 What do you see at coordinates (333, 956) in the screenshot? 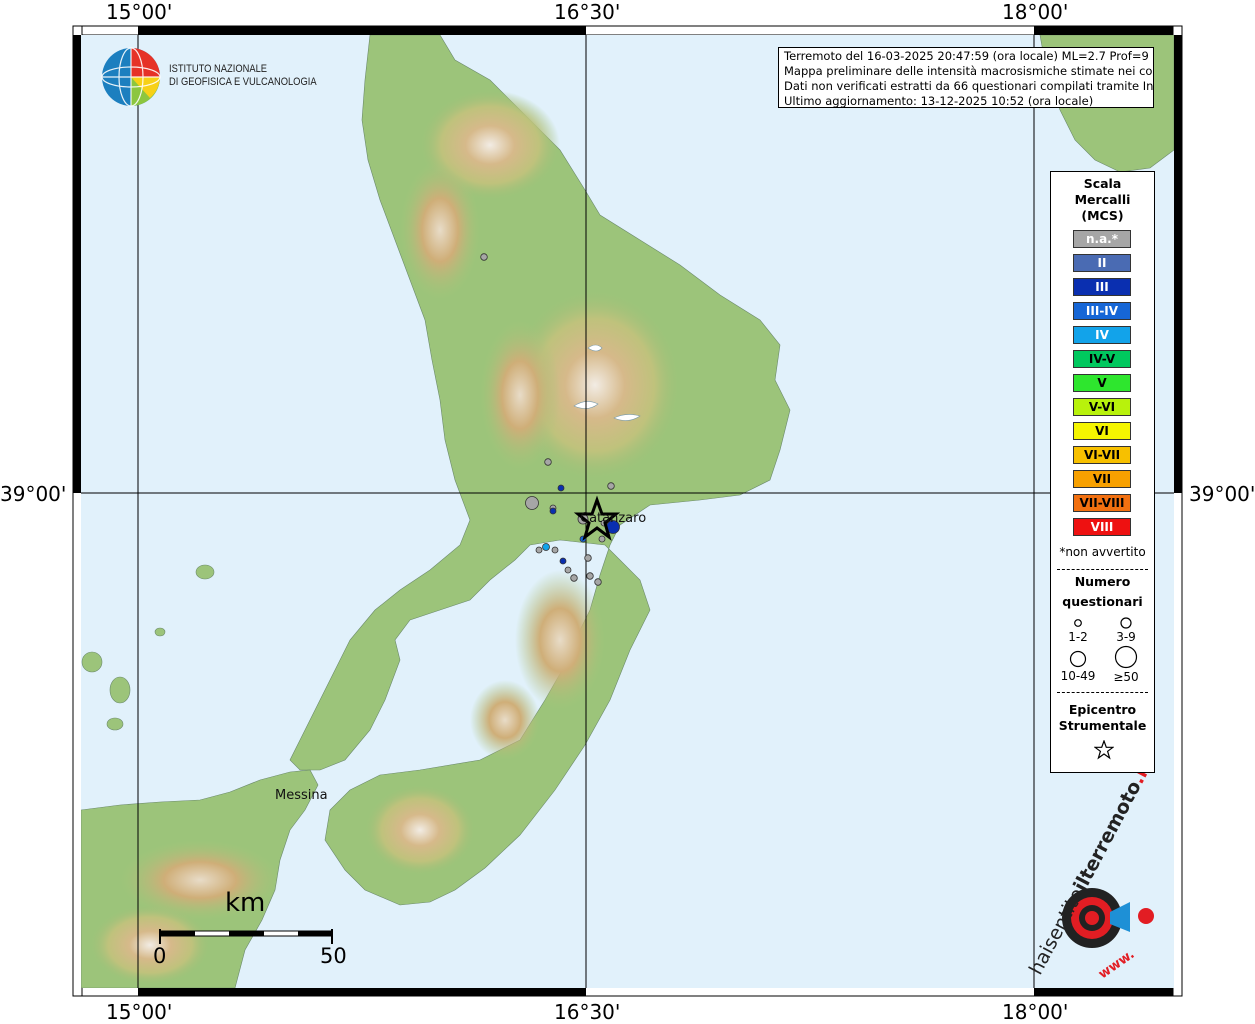
I see `scale-bar-end: 50` at bounding box center [333, 956].